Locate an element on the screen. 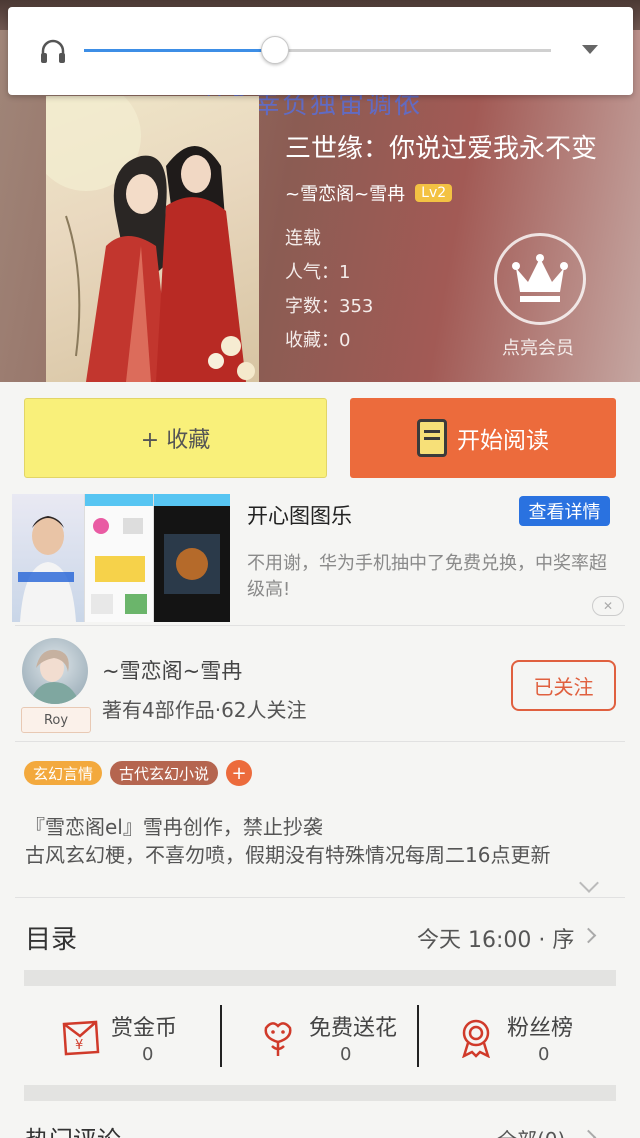 The width and height of the screenshot is (640, 1138). fan-ranking-button: 粉丝榜 0 is located at coordinates (518, 1036).